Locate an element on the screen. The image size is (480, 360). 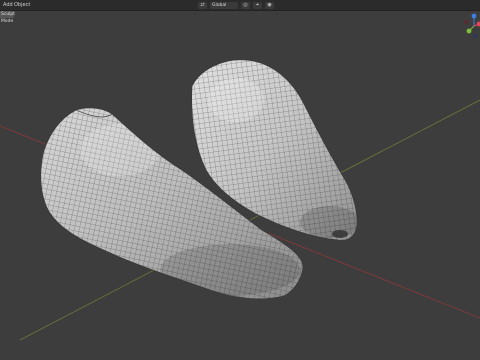
menu-object: Object is located at coordinates (22, 5).